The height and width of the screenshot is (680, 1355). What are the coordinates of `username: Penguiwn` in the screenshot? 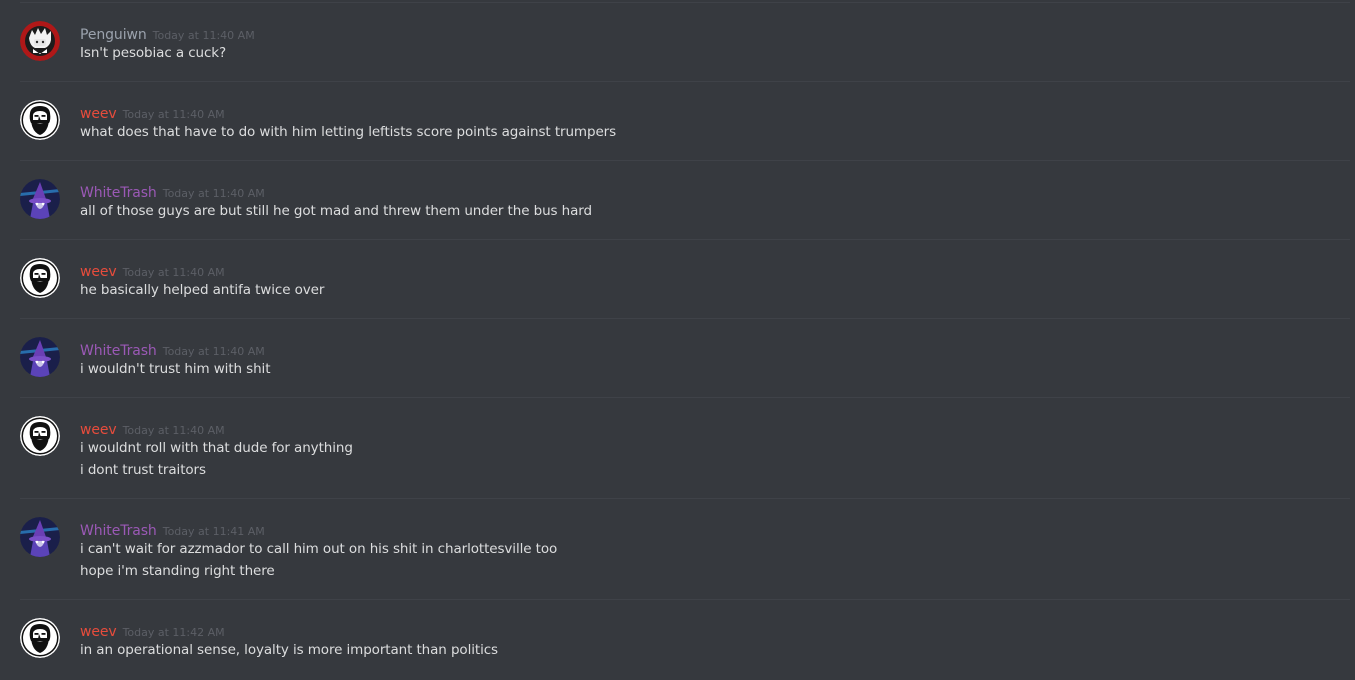 It's located at (113, 35).